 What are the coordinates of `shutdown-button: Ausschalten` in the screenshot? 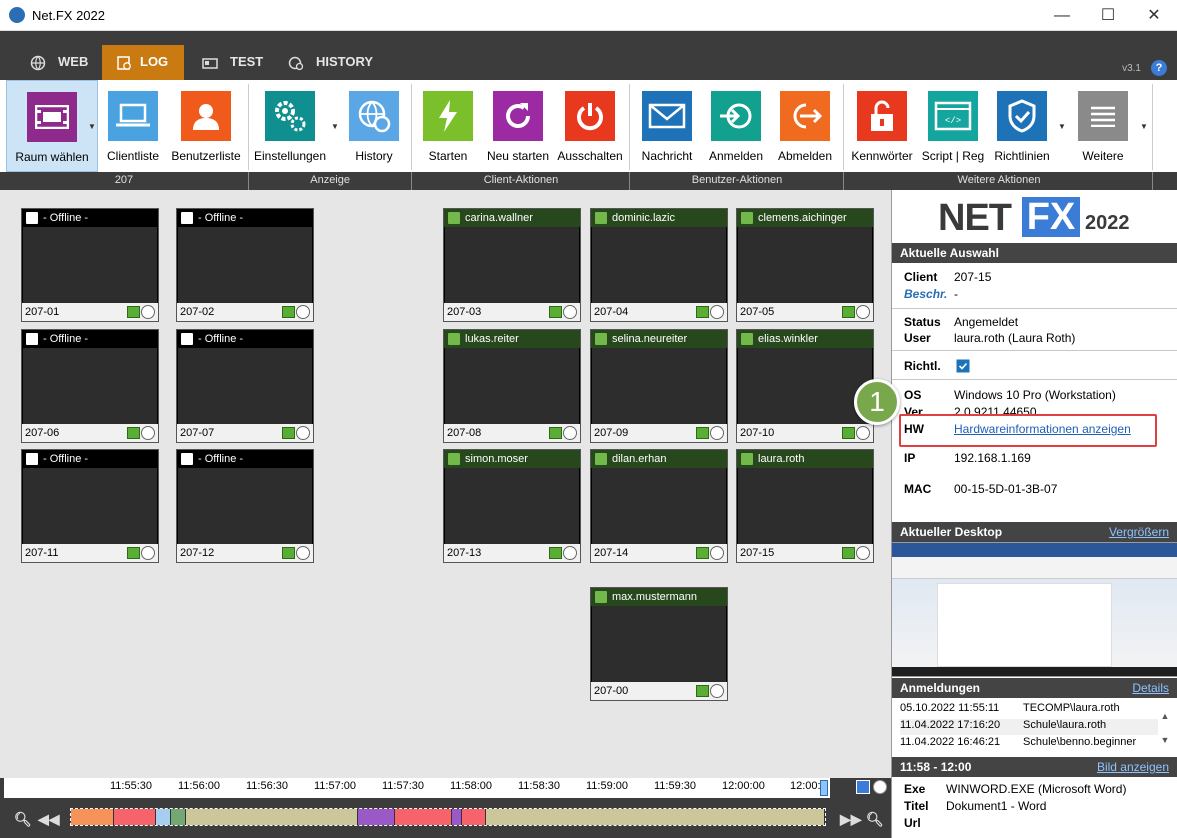 It's located at (590, 126).